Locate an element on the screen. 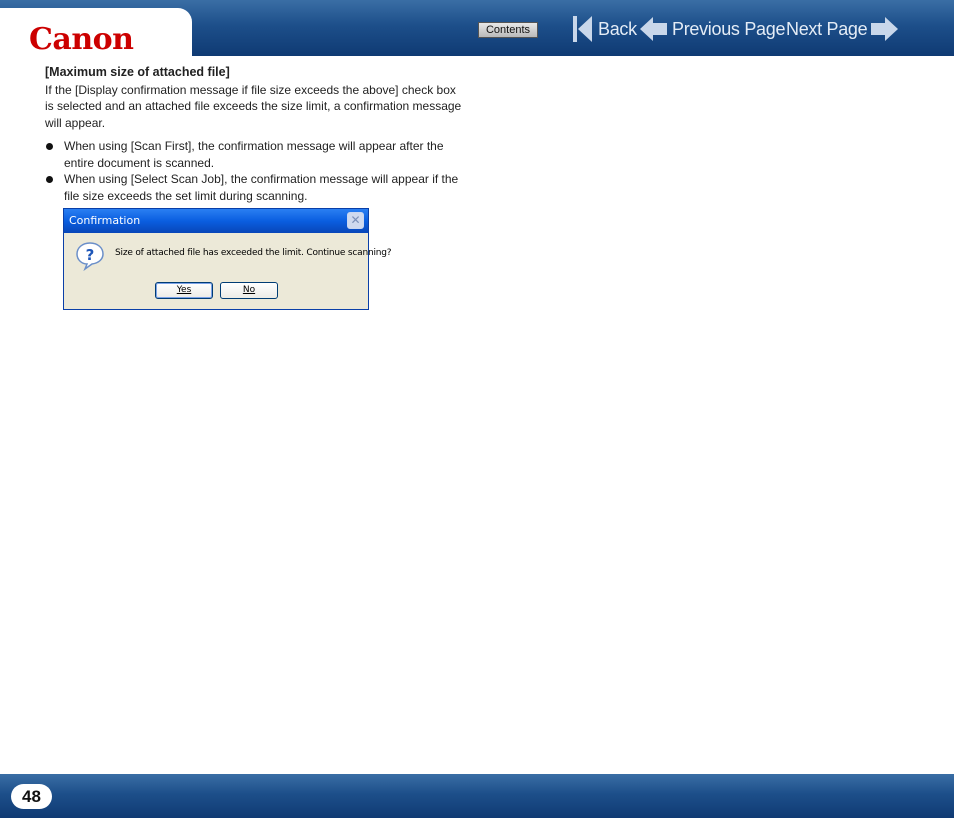 This screenshot has height=818, width=954. contents-button: Contents is located at coordinates (508, 30).